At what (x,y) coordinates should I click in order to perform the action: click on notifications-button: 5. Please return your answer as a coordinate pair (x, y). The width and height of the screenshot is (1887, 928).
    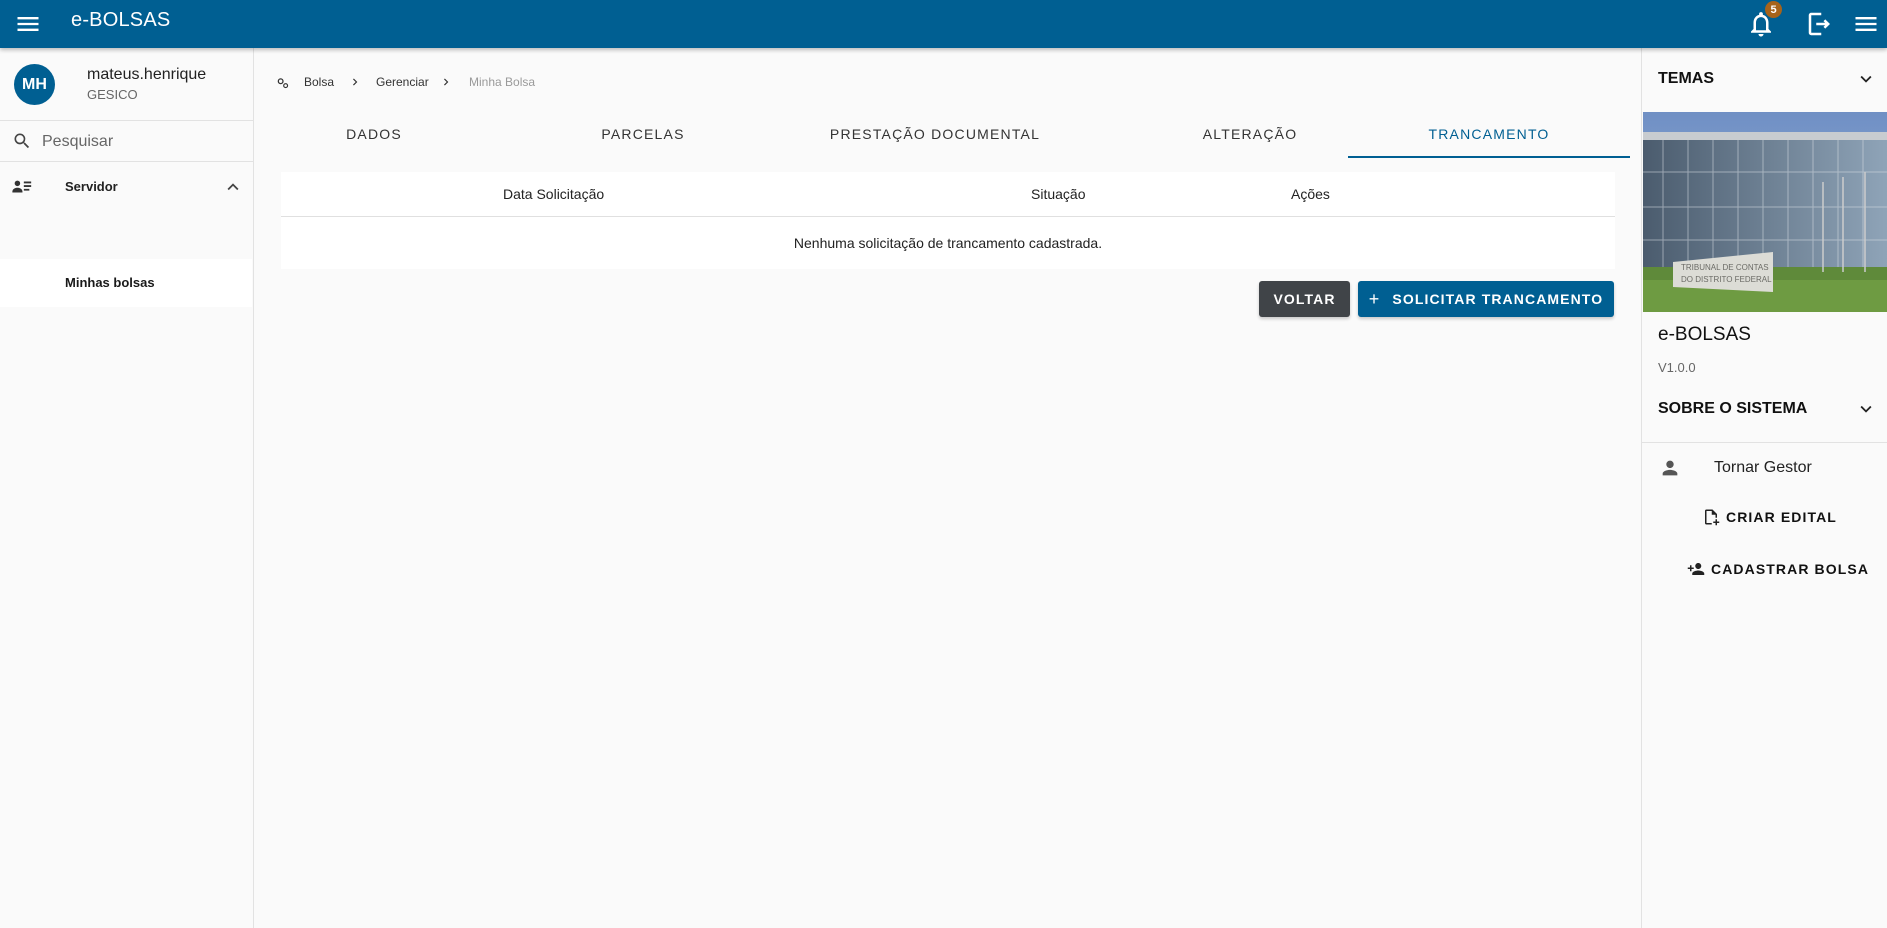
    Looking at the image, I should click on (1764, 20).